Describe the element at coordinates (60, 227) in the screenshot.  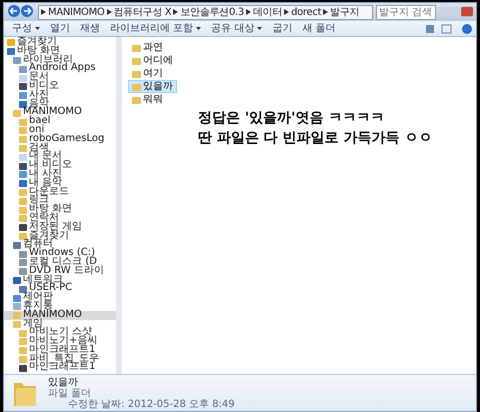
I see `sidebar-item: 저장된 게임` at that location.